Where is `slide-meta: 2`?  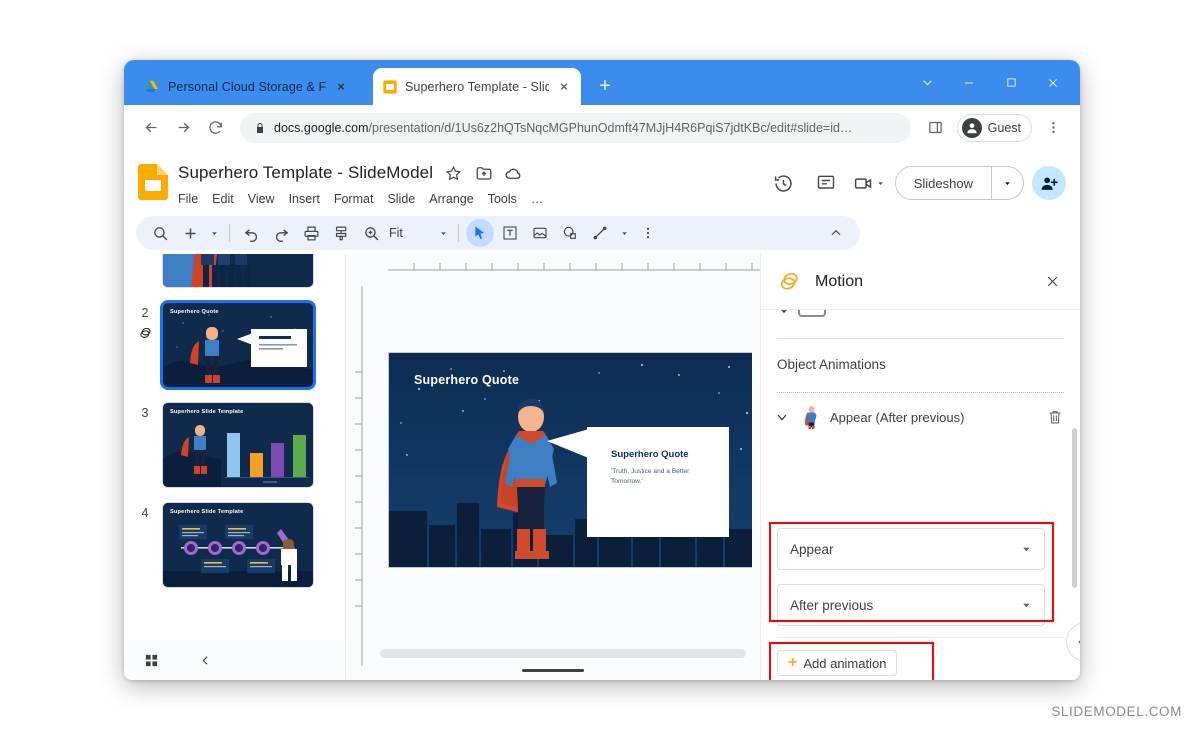
slide-meta: 2 is located at coordinates (145, 321).